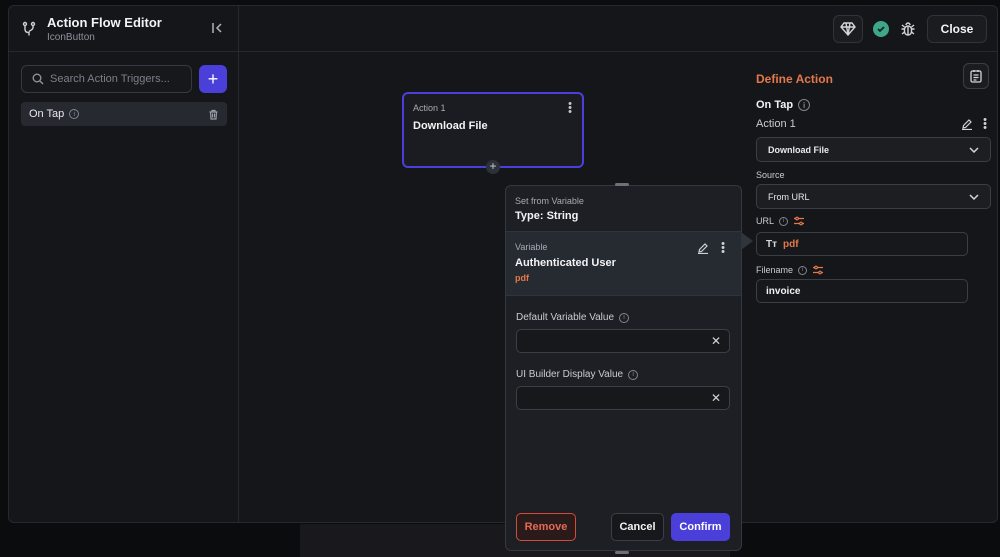 The width and height of the screenshot is (1000, 557). What do you see at coordinates (429, 108) in the screenshot?
I see `node-step-label: Action 1` at bounding box center [429, 108].